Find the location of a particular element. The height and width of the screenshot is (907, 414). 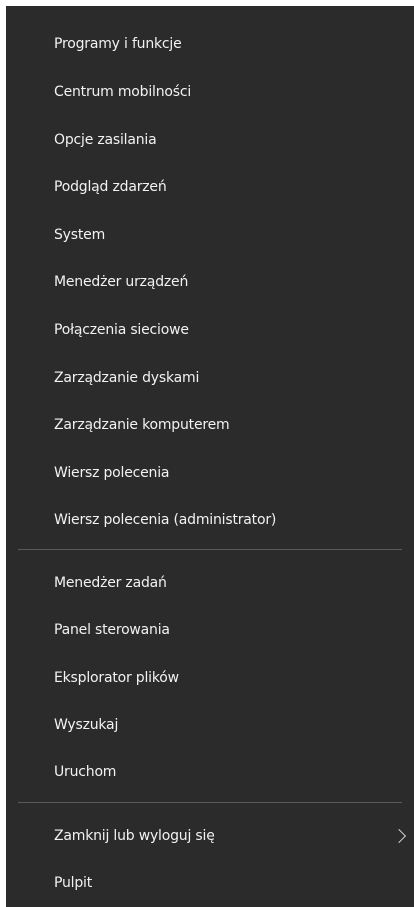

menu-item-label: Wyszukaj is located at coordinates (86, 725).